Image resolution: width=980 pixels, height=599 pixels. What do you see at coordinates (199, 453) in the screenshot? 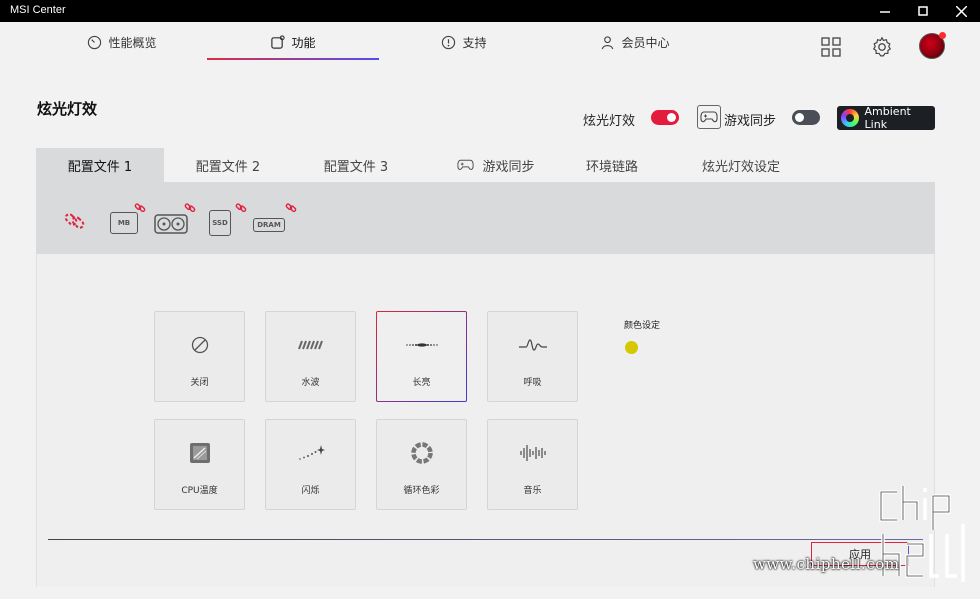
I see `cpu-temp-icon` at bounding box center [199, 453].